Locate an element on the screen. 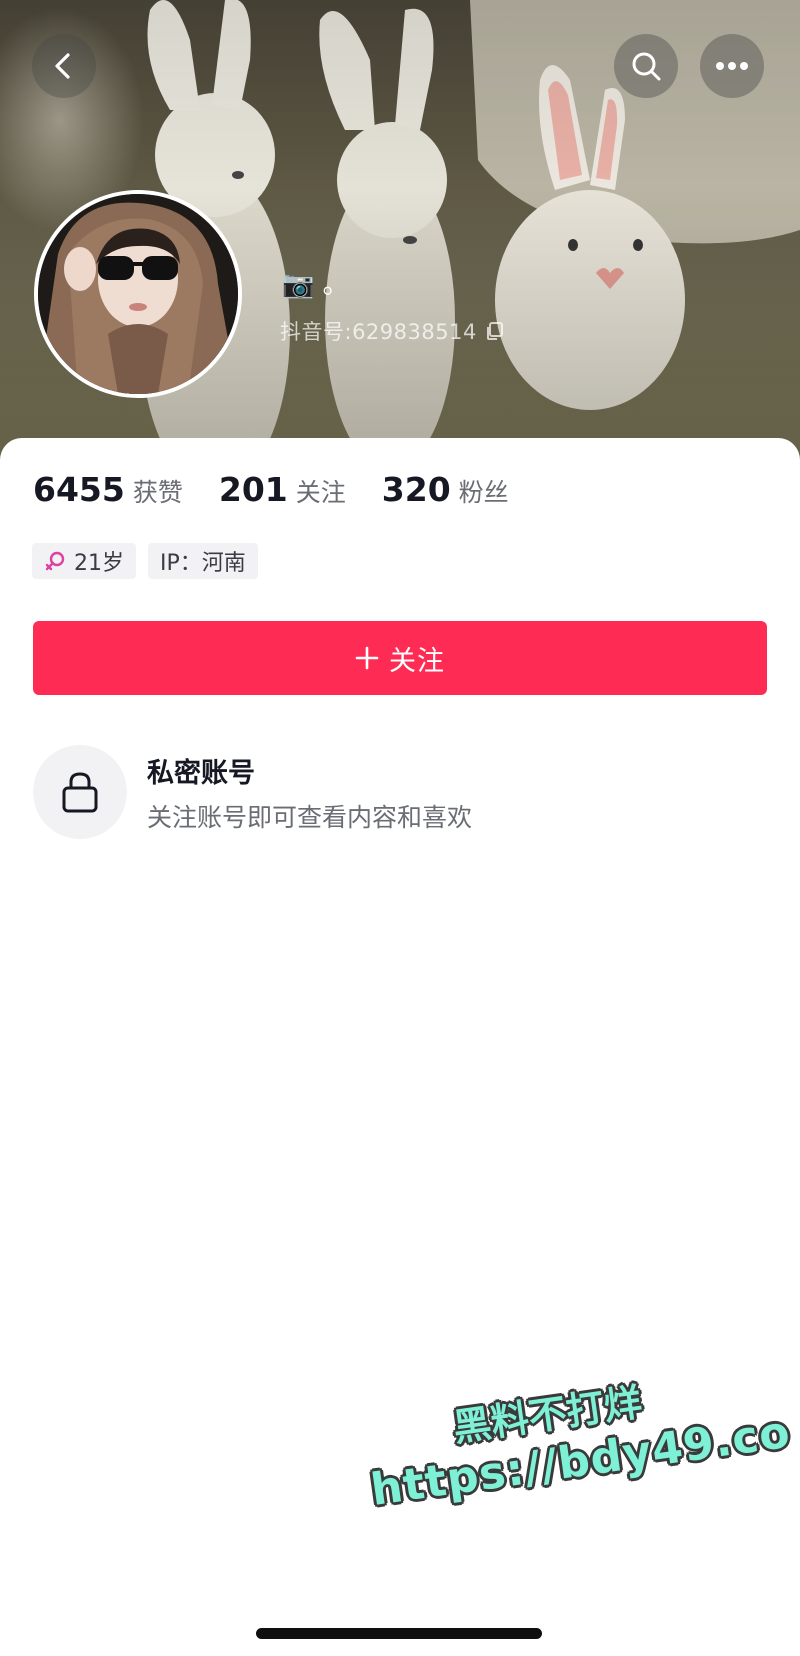 The height and width of the screenshot is (1656, 800). follow-button-label: 关注 is located at coordinates (417, 661).